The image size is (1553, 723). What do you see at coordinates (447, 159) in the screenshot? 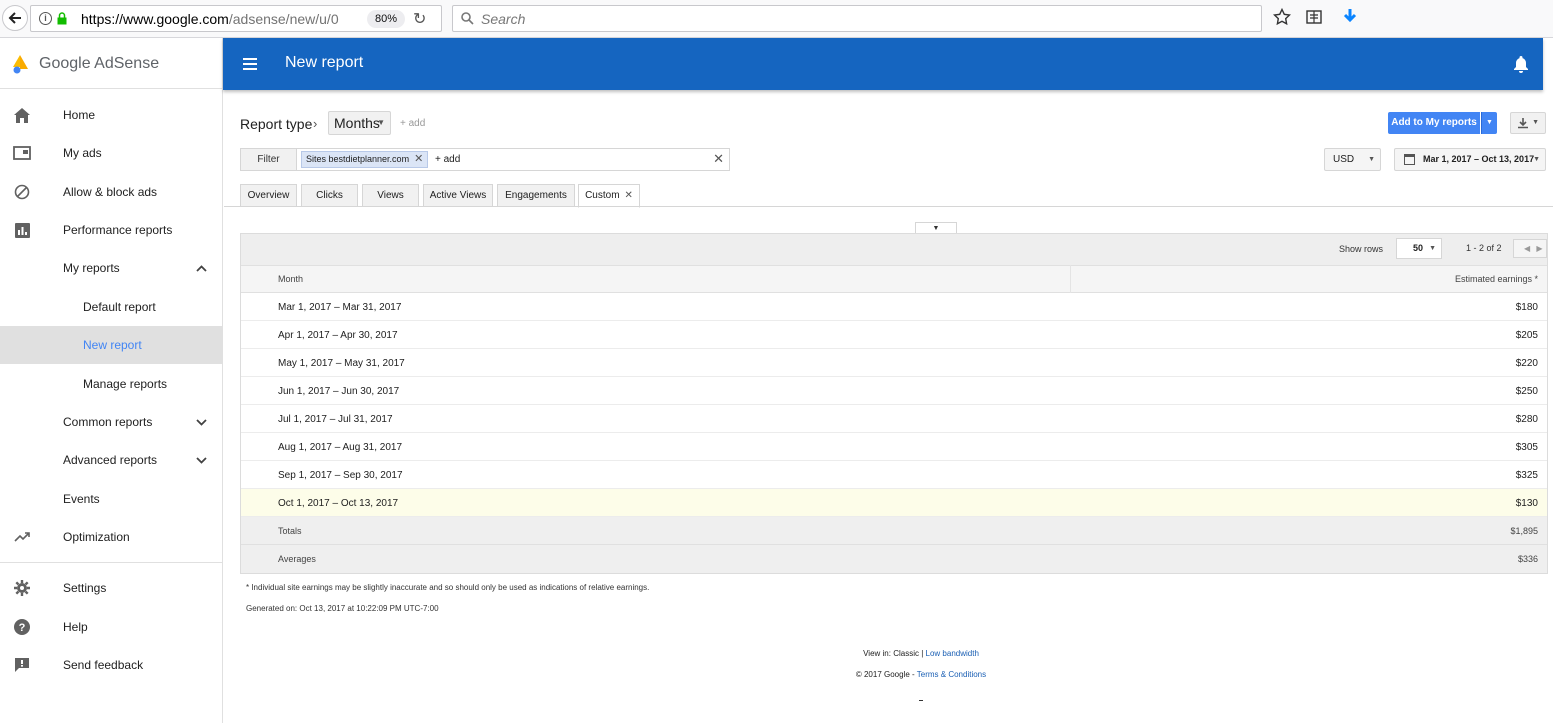
I see `add-filter-link: + add` at bounding box center [447, 159].